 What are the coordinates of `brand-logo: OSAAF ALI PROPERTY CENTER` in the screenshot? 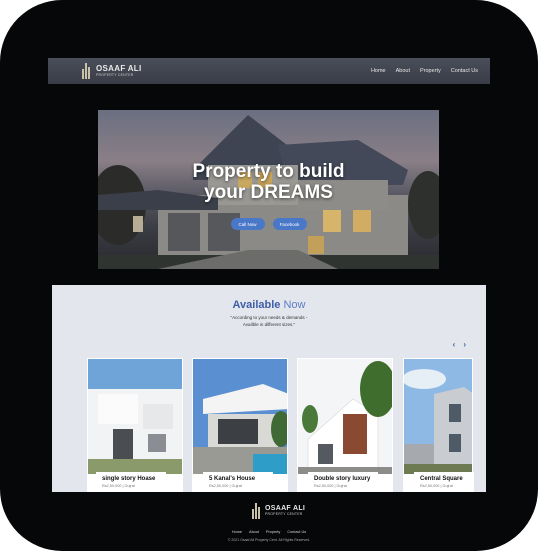 It's located at (112, 71).